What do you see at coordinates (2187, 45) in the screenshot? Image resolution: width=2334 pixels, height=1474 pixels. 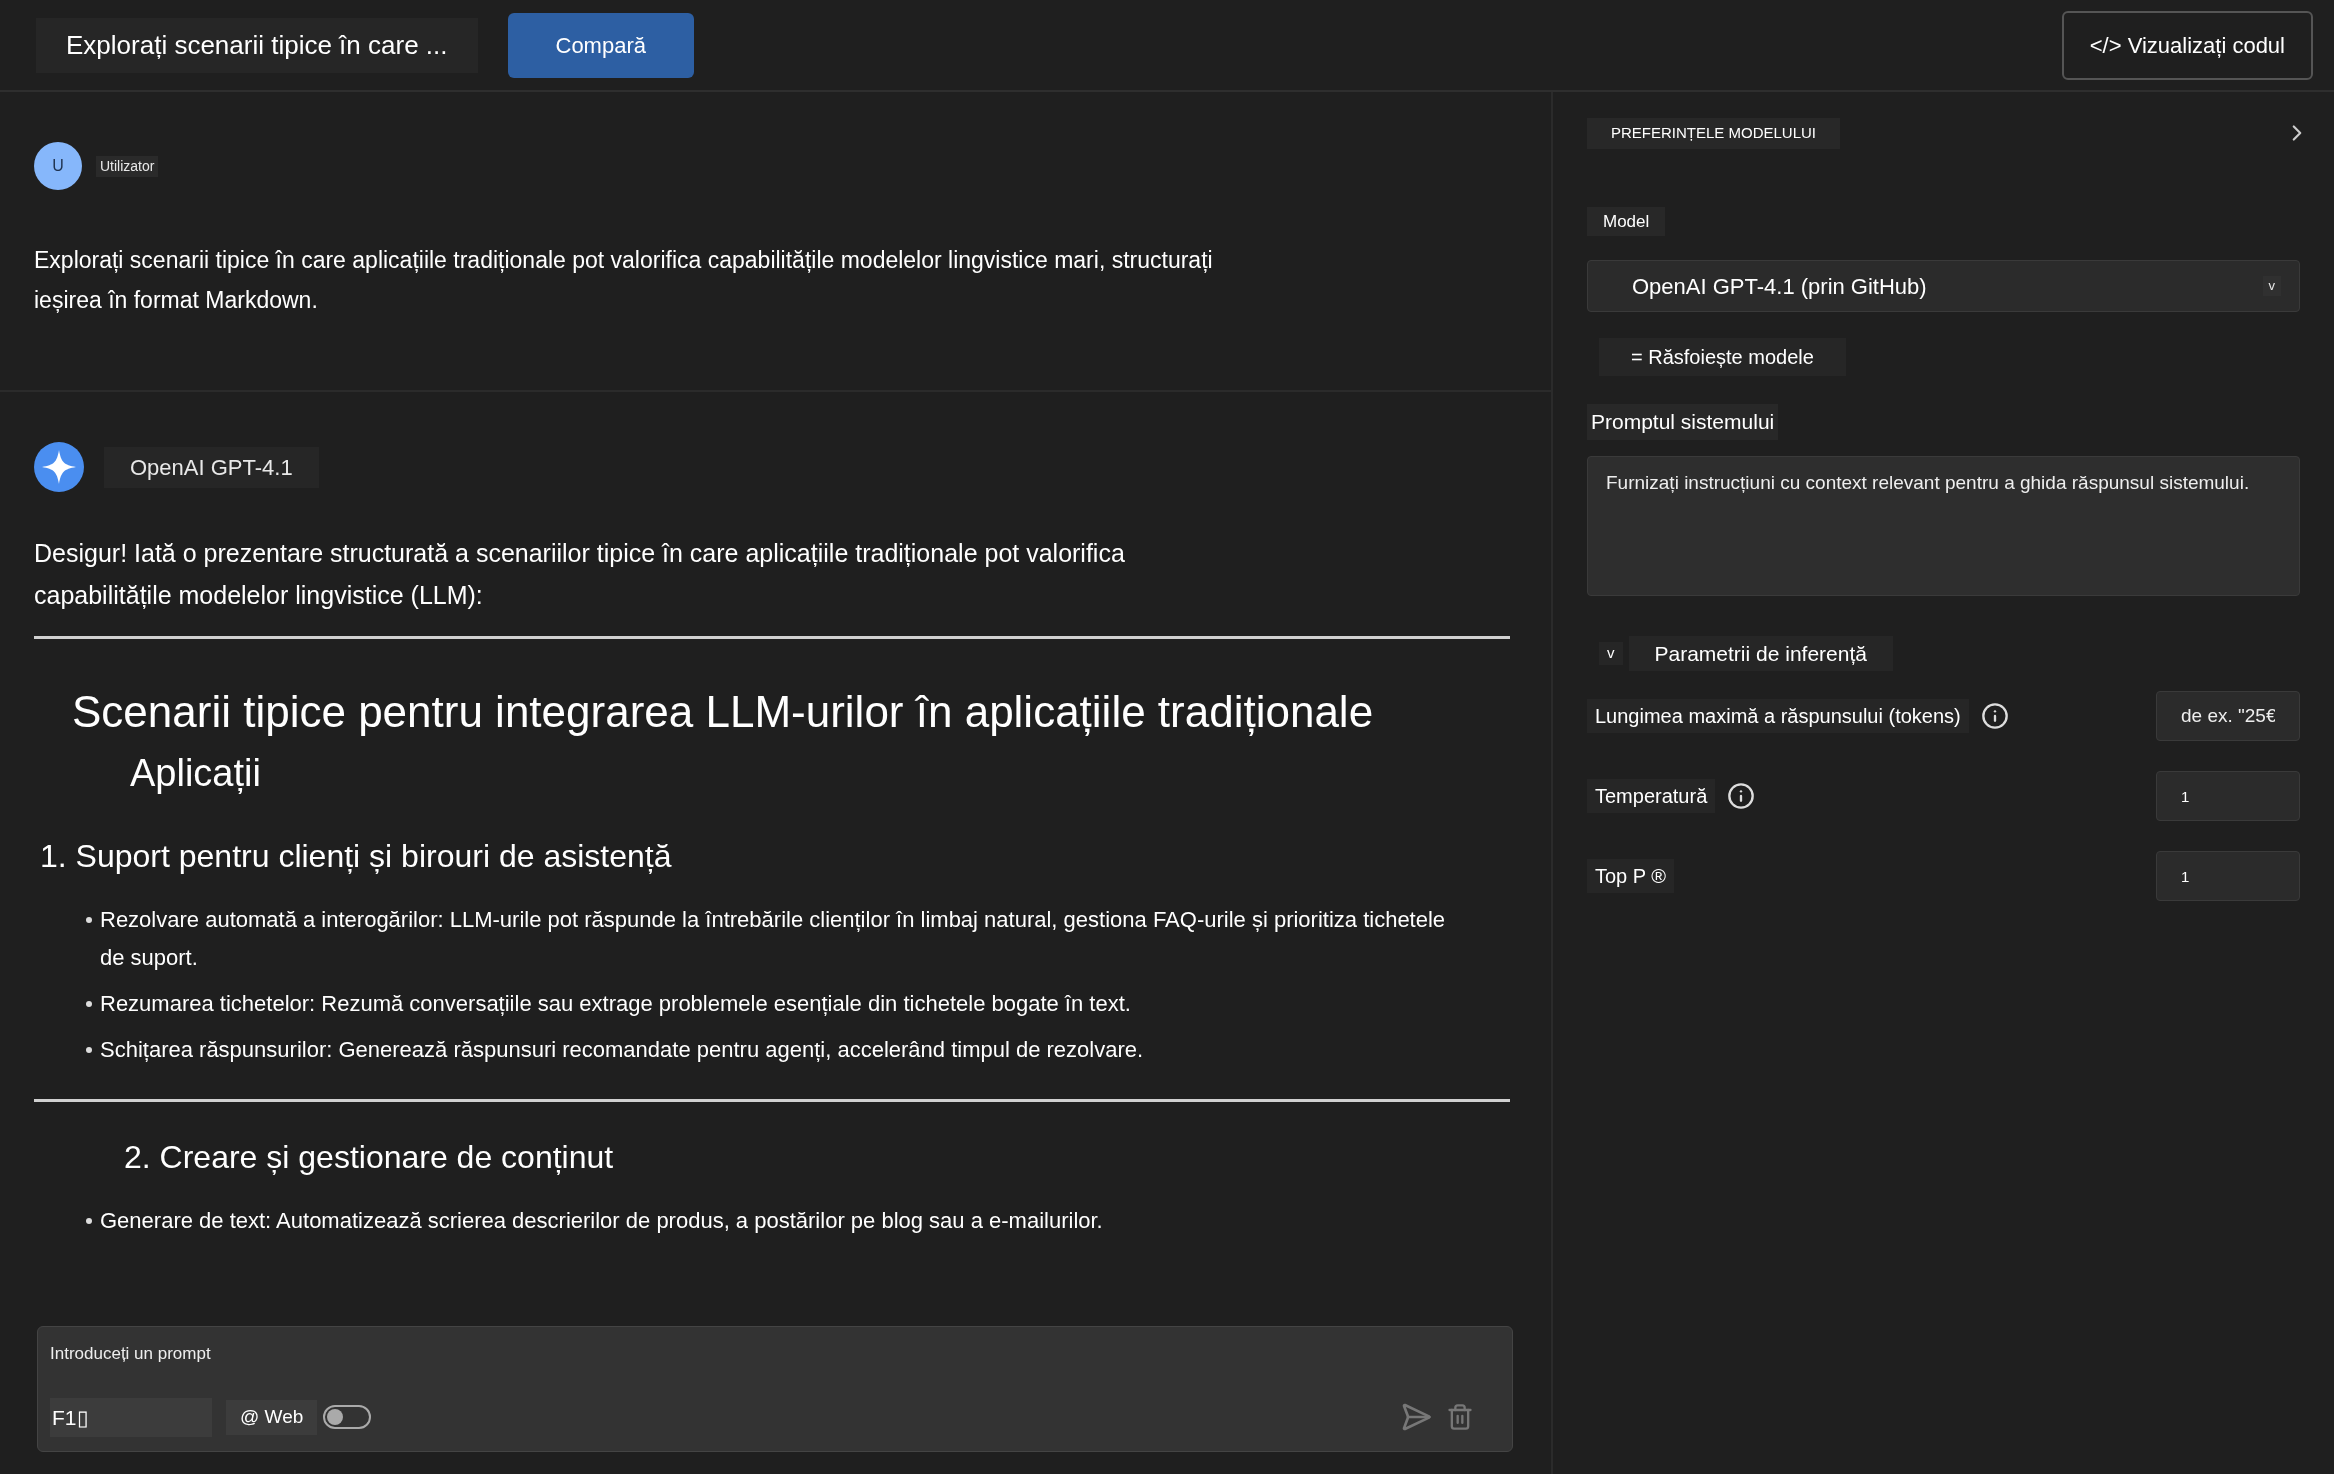 I see `view-code-button: </> Vizualizați codul` at bounding box center [2187, 45].